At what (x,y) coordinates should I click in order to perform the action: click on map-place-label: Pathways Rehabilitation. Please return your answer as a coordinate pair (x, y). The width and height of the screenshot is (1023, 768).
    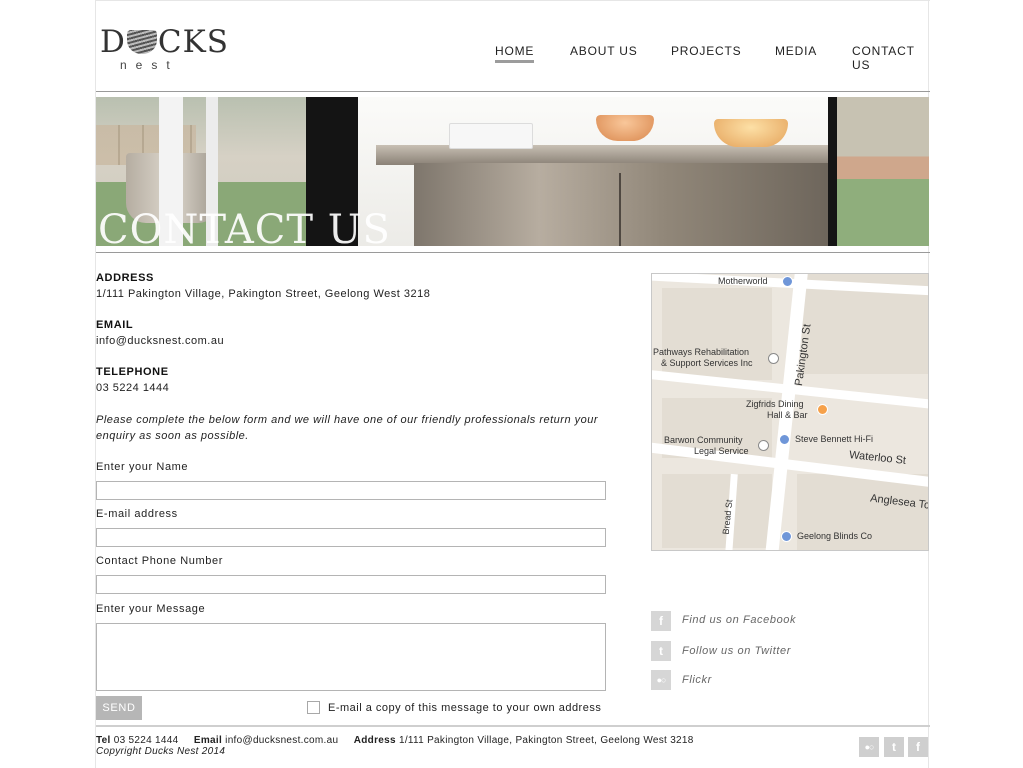
    Looking at the image, I should click on (701, 352).